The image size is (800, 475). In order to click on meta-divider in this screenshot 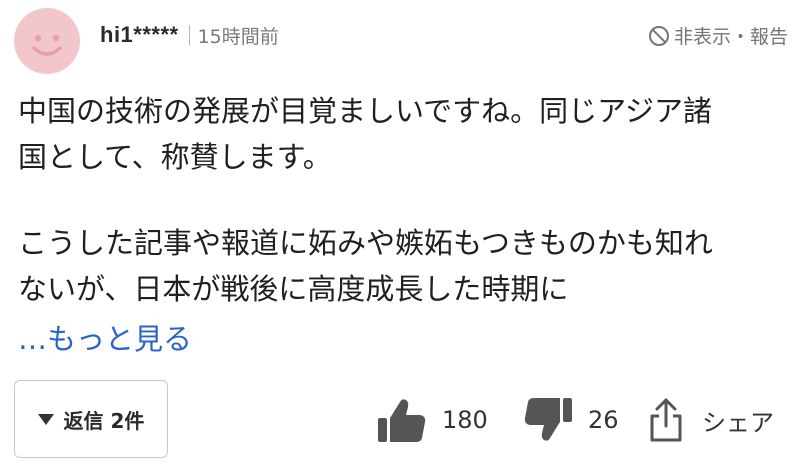, I will do `click(189, 35)`.